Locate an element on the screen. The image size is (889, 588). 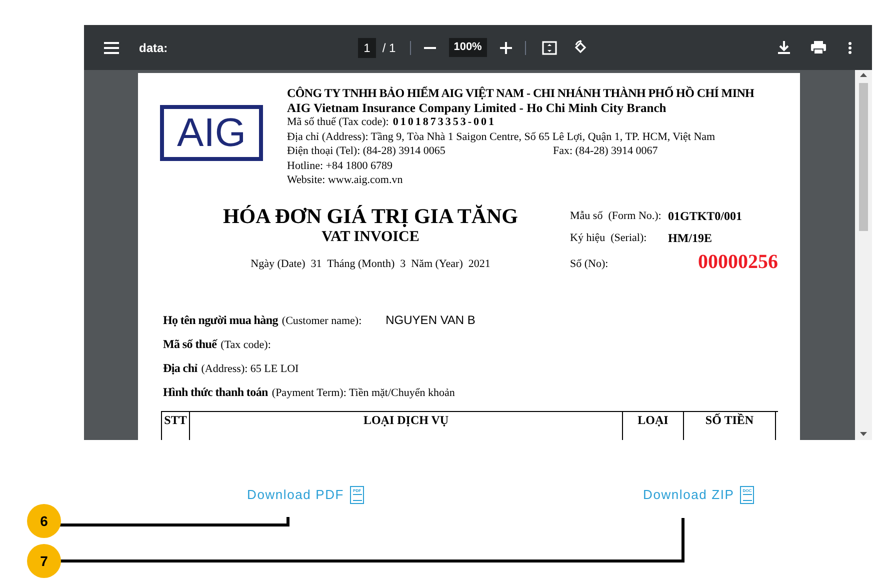
buyer-field-label: Họ tên người mua hàng is located at coordinates (220, 320).